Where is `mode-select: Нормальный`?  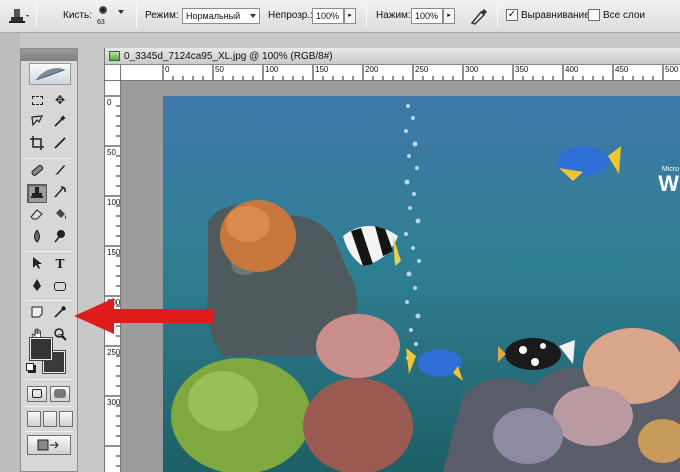 mode-select: Нормальный is located at coordinates (221, 16).